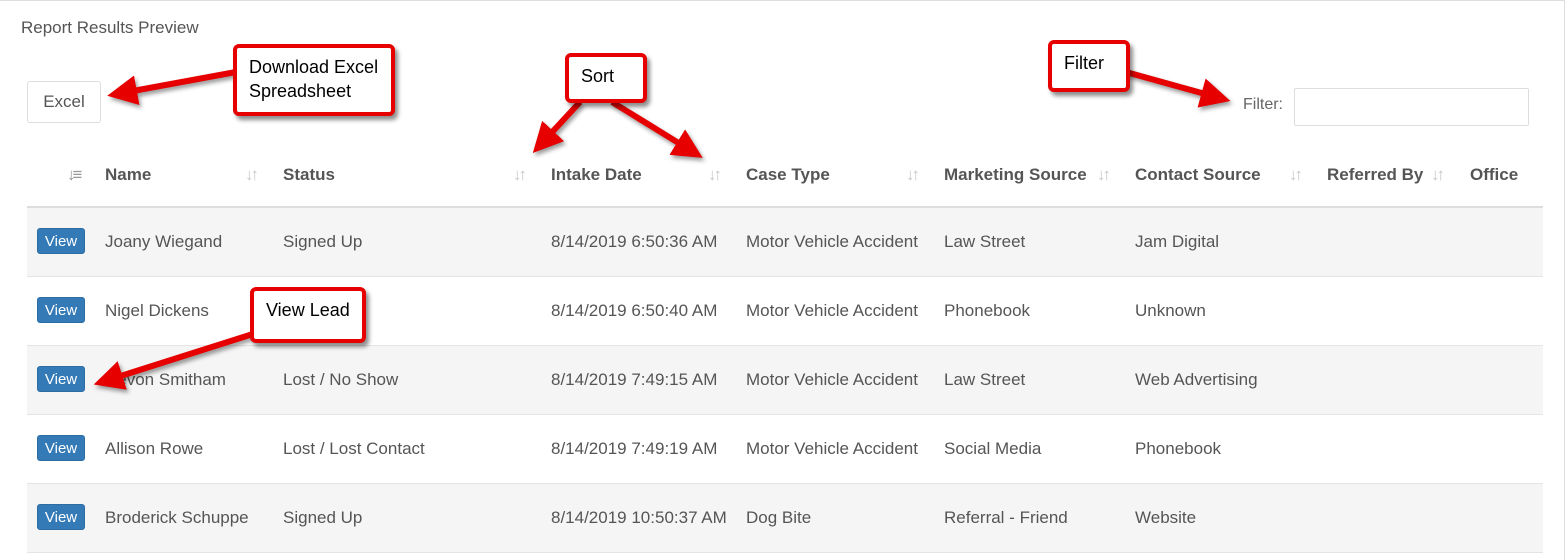  I want to click on cell-case-type: Dog Bite, so click(779, 517).